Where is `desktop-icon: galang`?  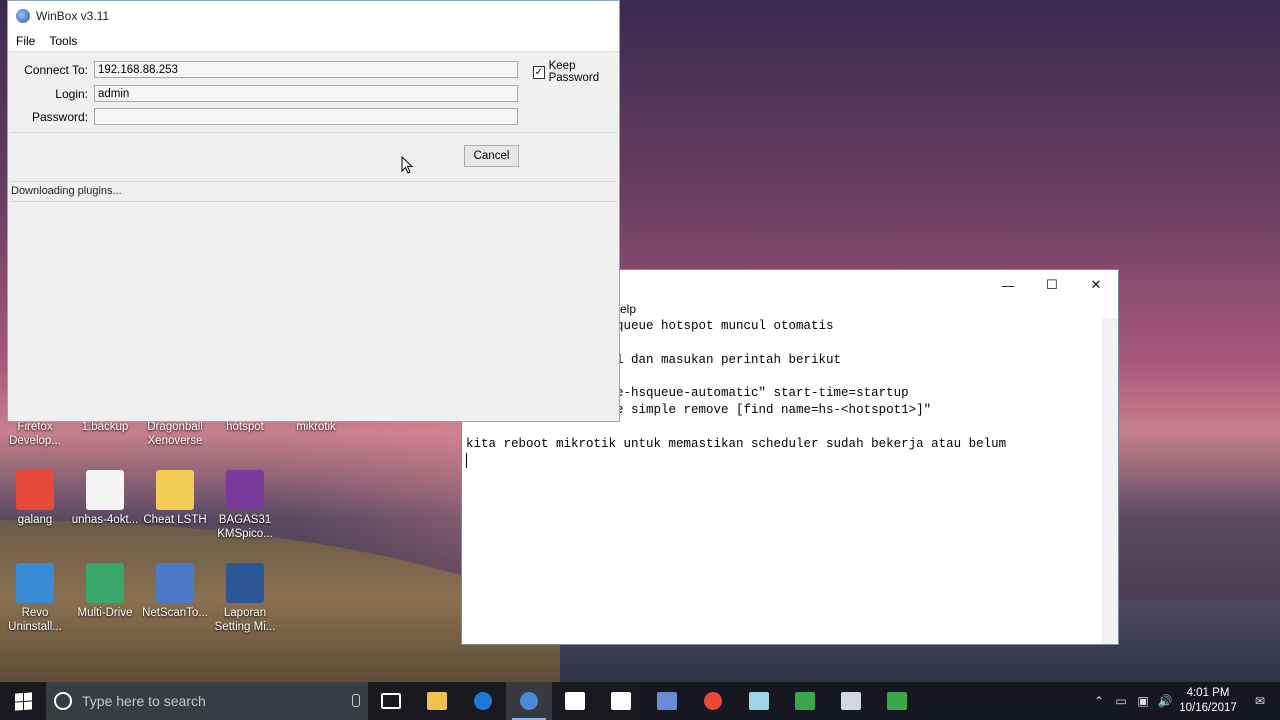 desktop-icon: galang is located at coordinates (35, 498).